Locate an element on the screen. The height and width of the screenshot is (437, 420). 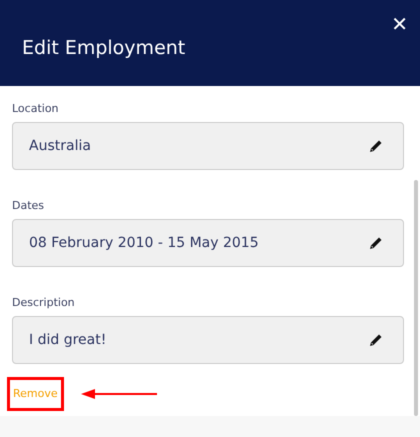
arrow-icon is located at coordinates (118, 394).